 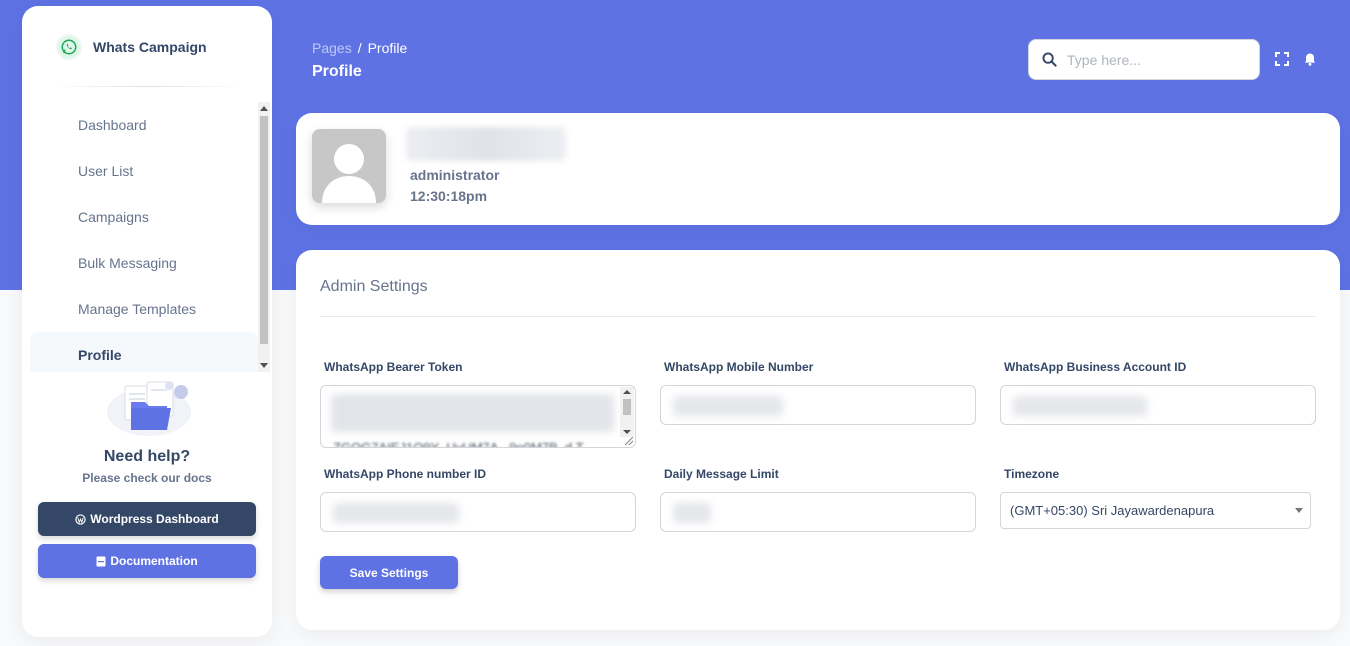 What do you see at coordinates (112, 125) in the screenshot?
I see `sidebar-item-label: Dashboard` at bounding box center [112, 125].